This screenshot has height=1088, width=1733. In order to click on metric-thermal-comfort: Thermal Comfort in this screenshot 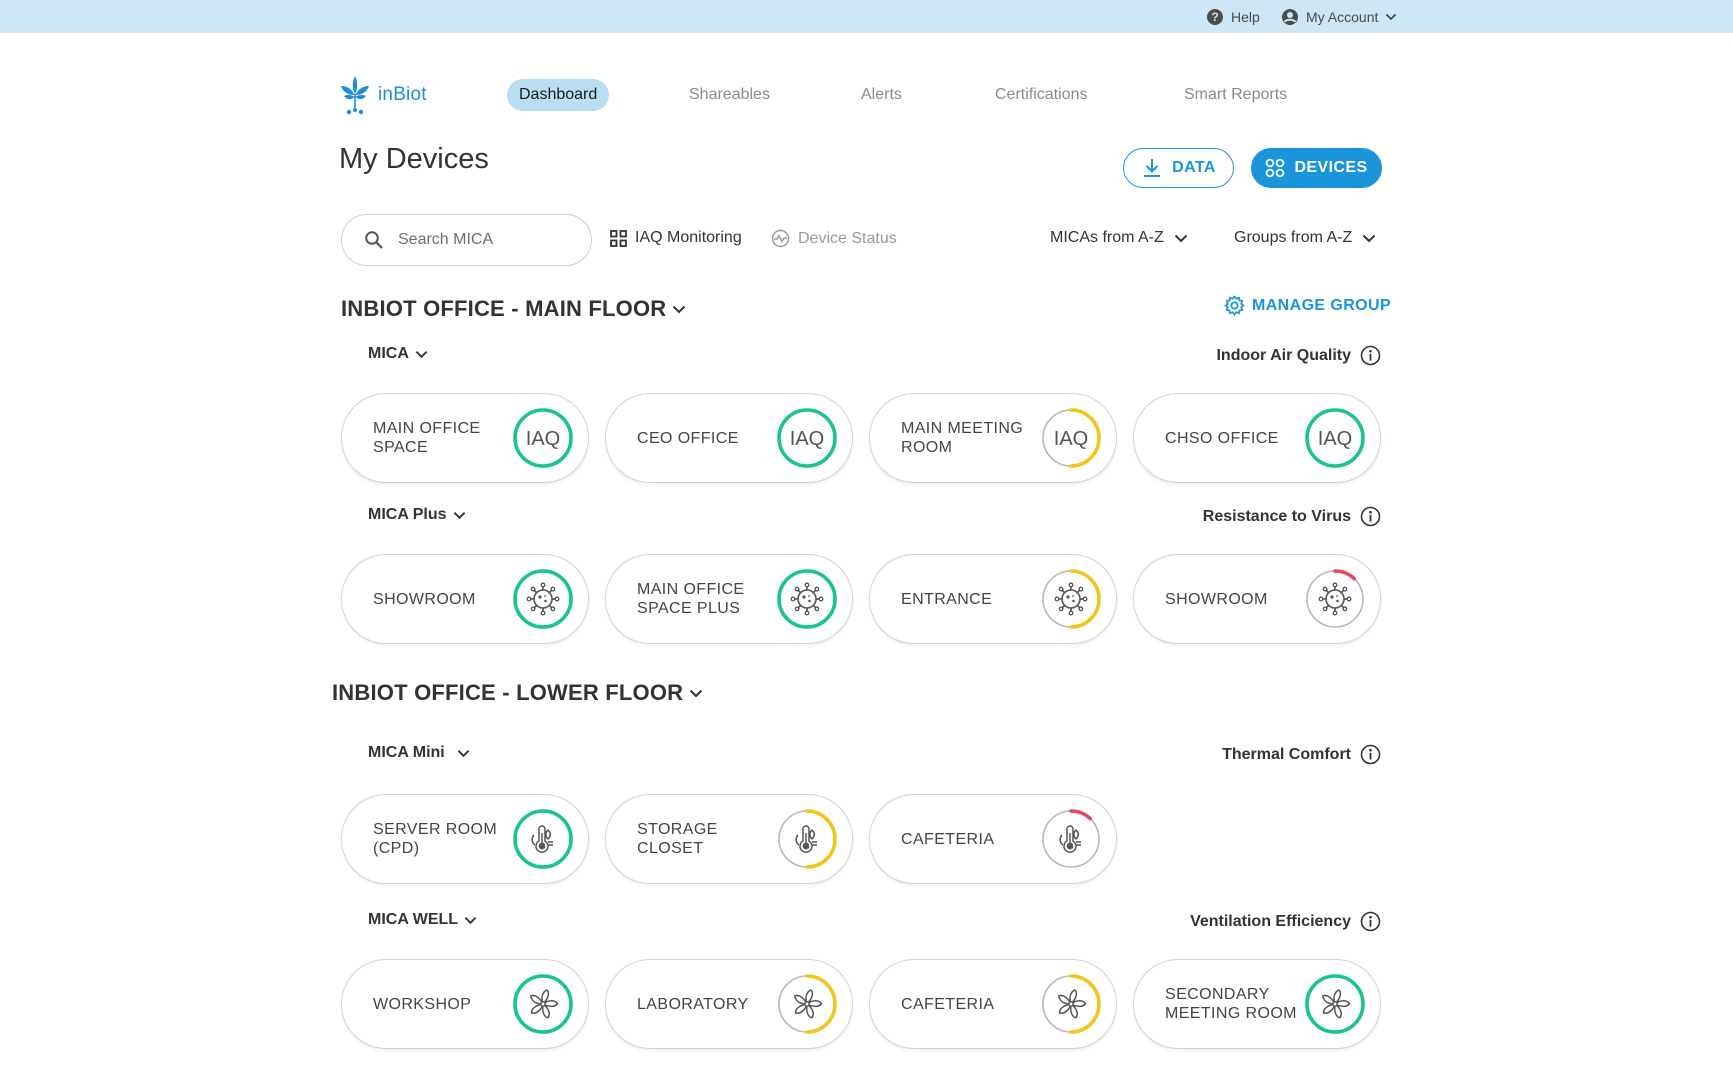, I will do `click(1301, 754)`.